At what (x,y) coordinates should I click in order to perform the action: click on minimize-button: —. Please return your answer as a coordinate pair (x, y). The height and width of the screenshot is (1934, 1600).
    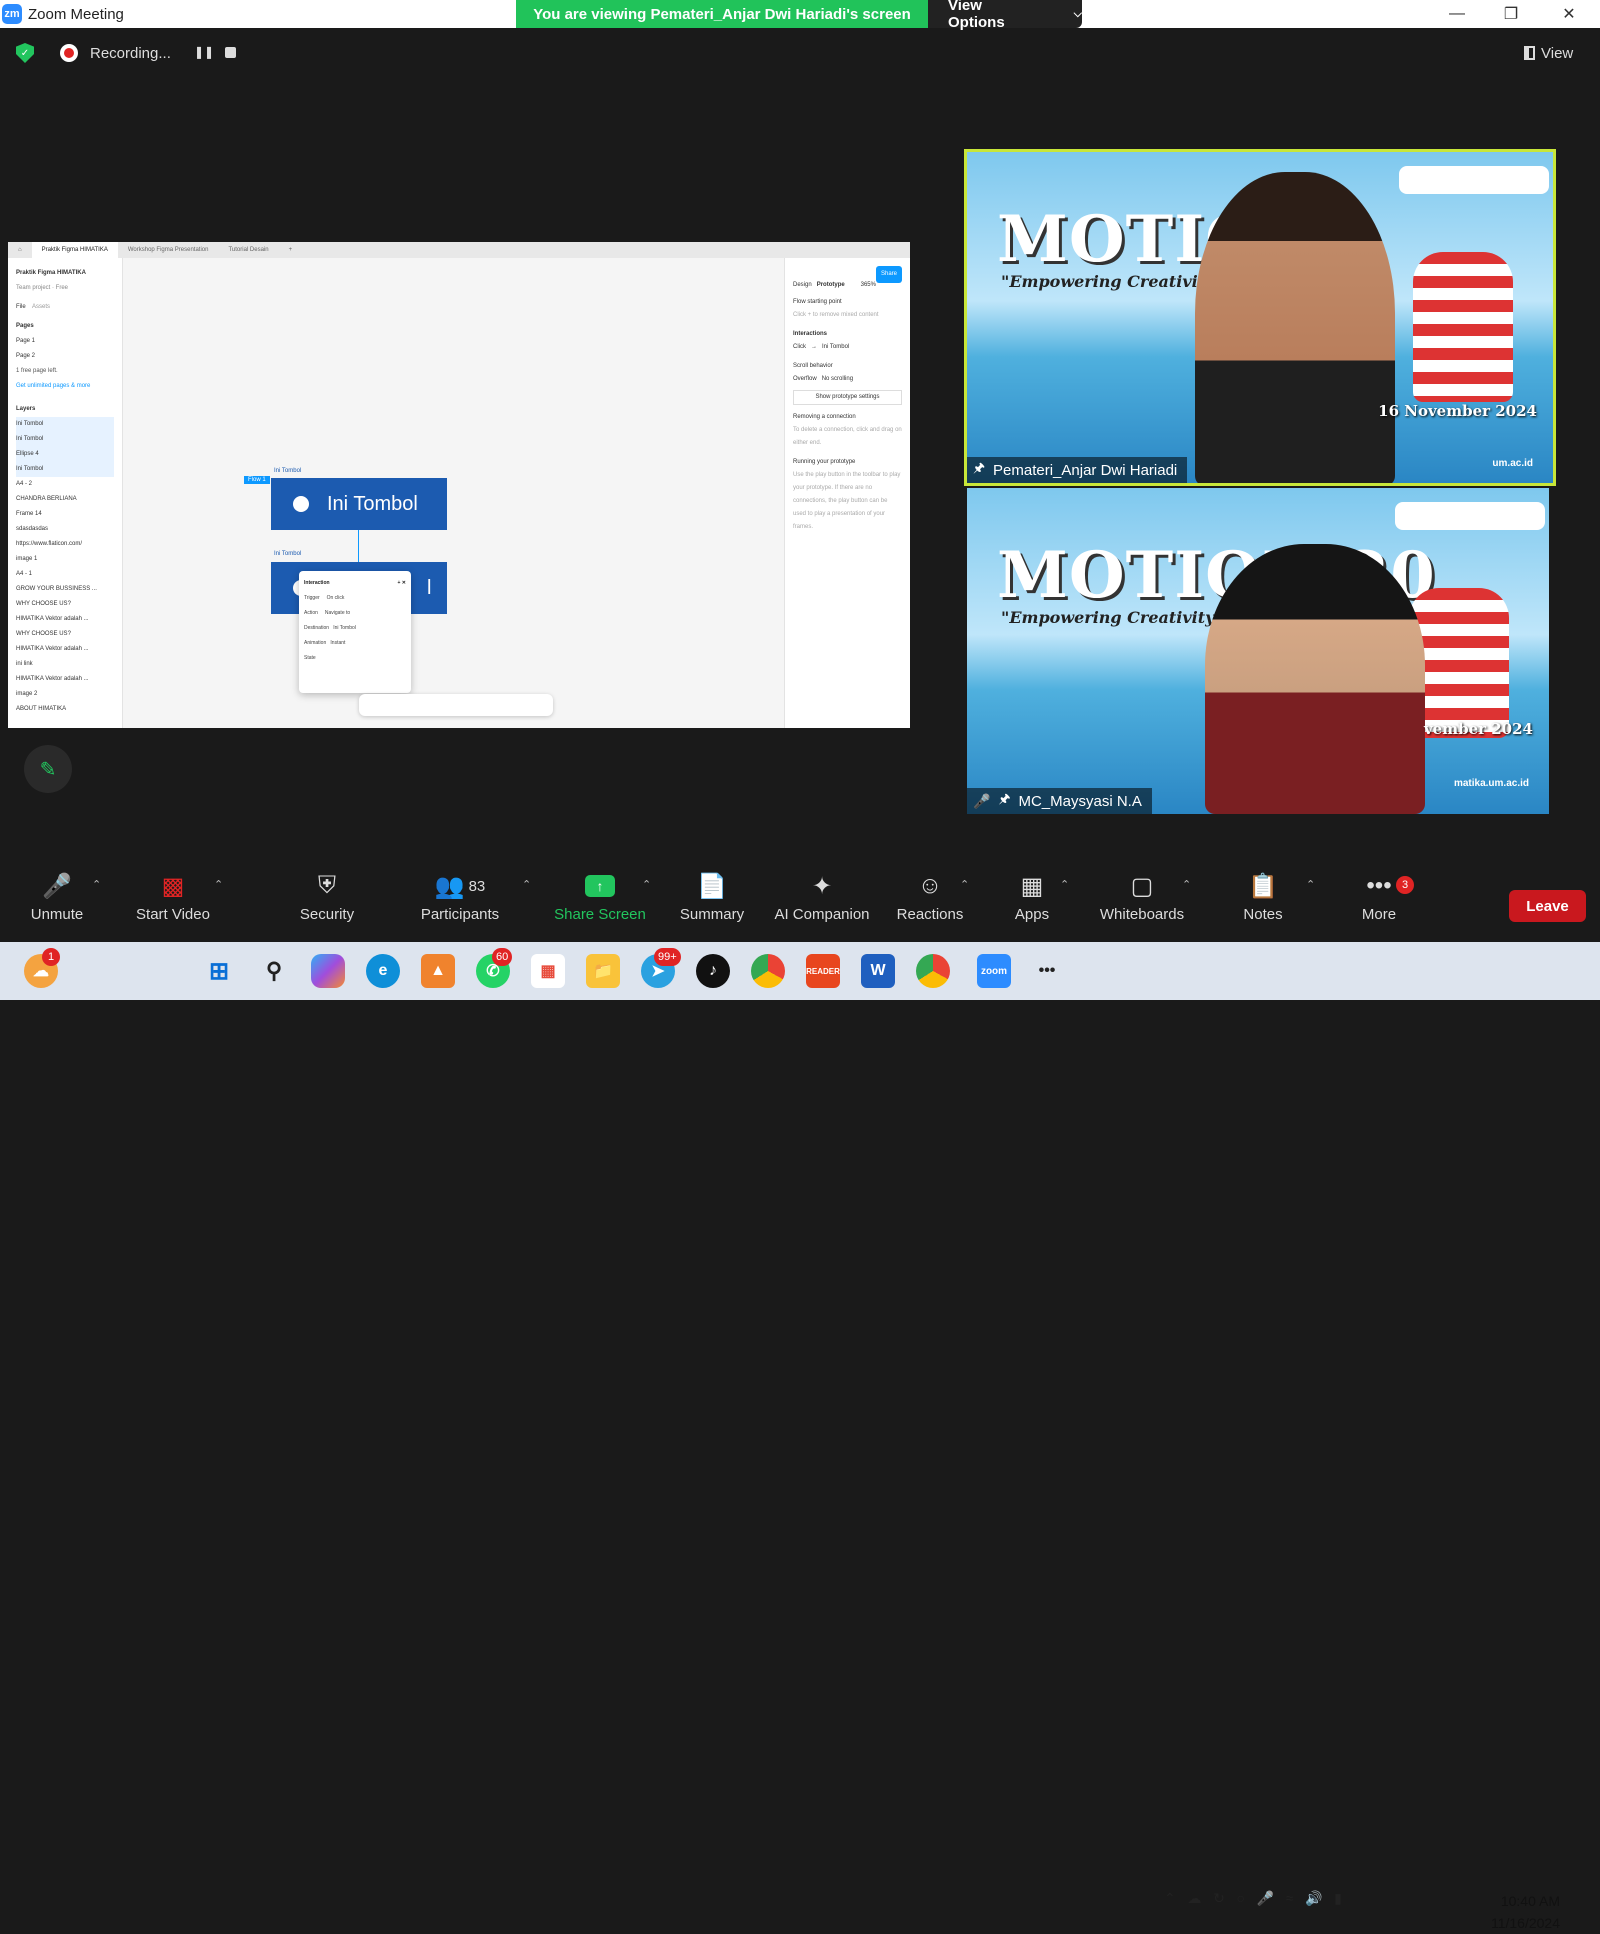
    Looking at the image, I should click on (1457, 14).